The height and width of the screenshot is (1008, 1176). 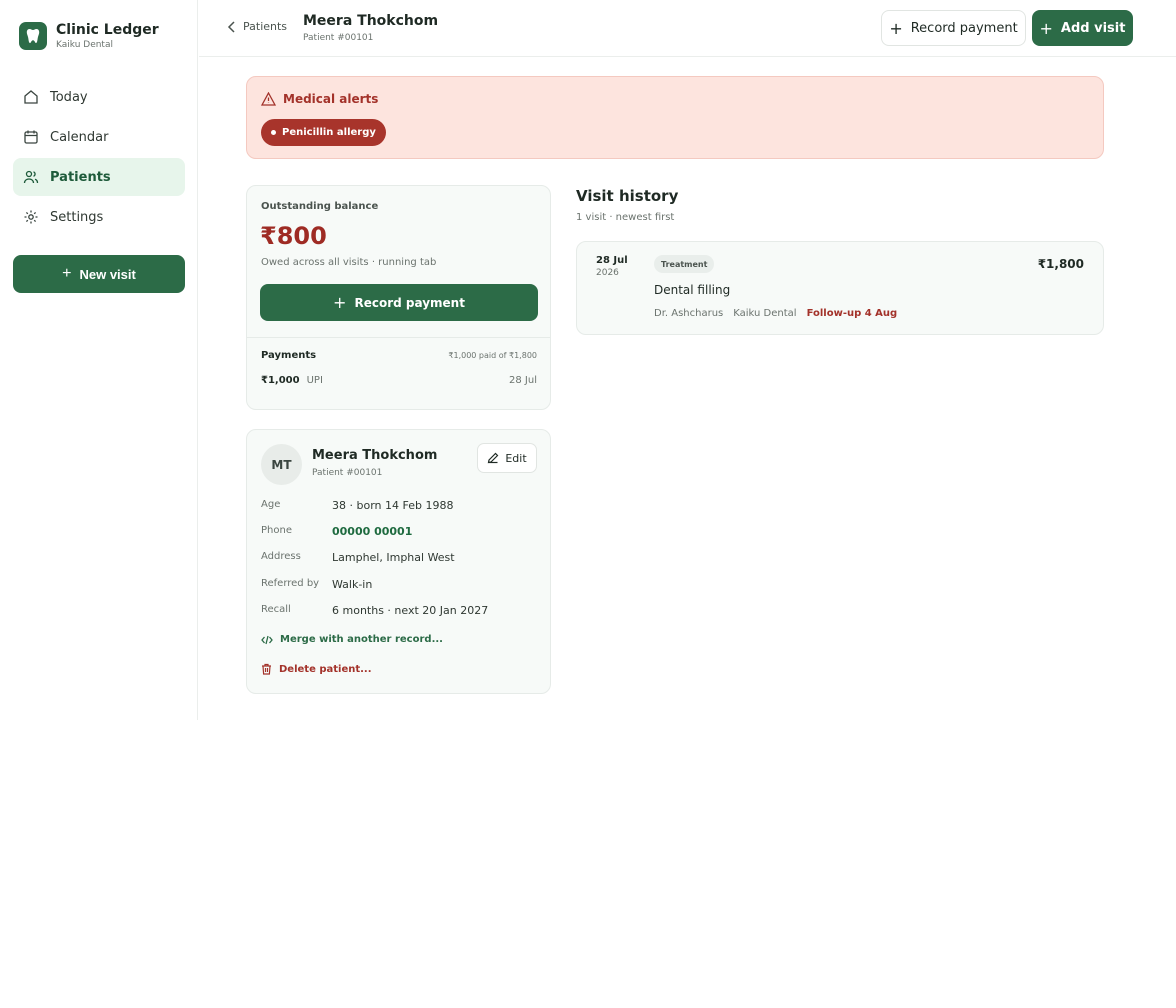 I want to click on new-visit-label: New visit, so click(x=107, y=274).